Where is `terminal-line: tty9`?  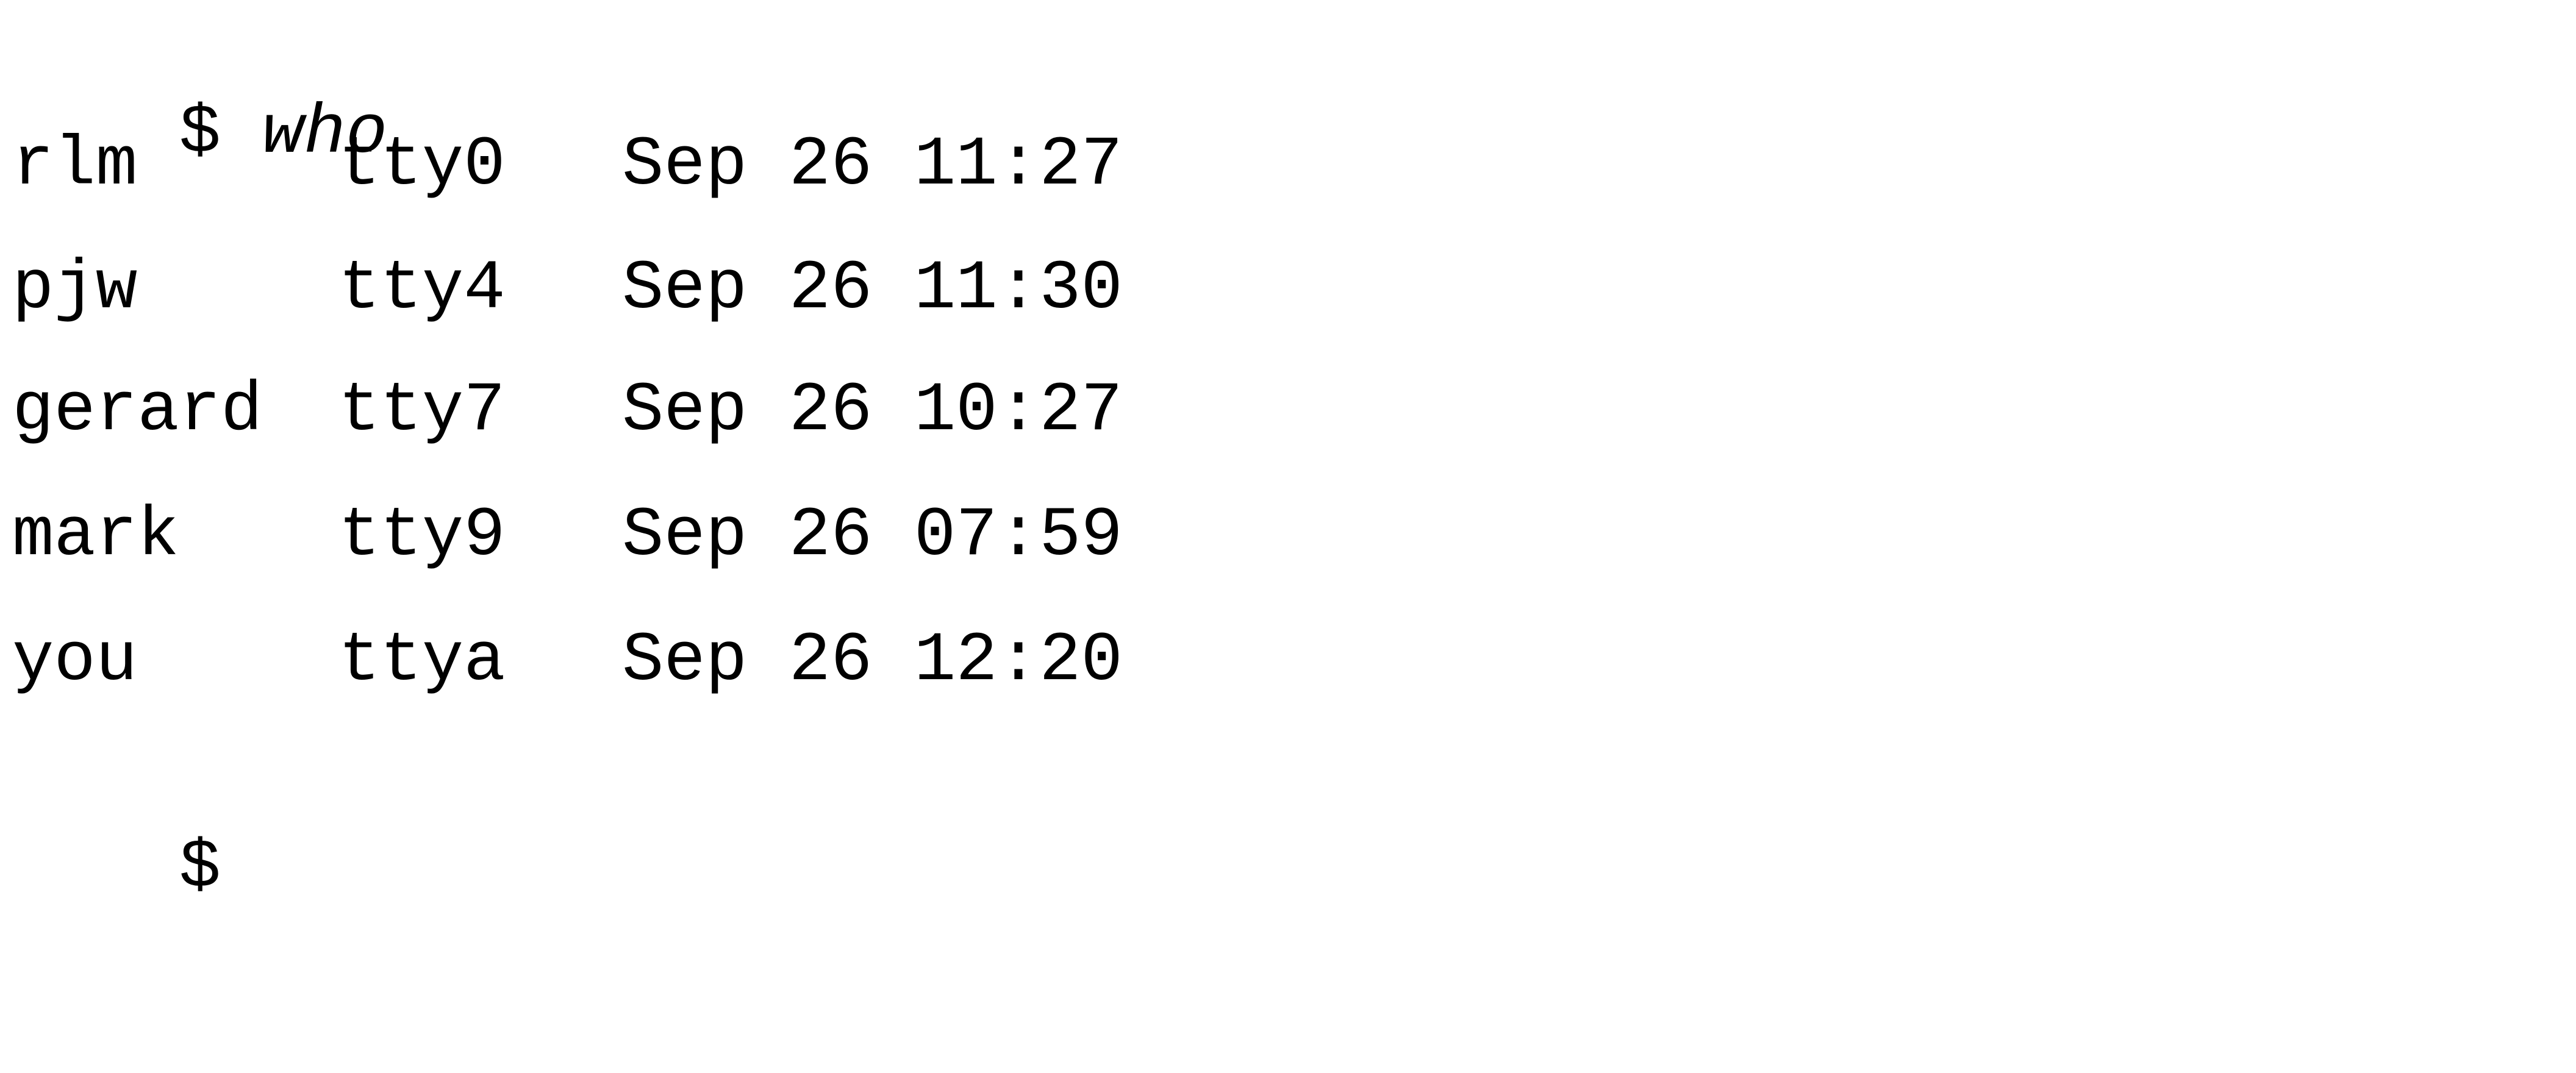
terminal-line: tty9 is located at coordinates (422, 536).